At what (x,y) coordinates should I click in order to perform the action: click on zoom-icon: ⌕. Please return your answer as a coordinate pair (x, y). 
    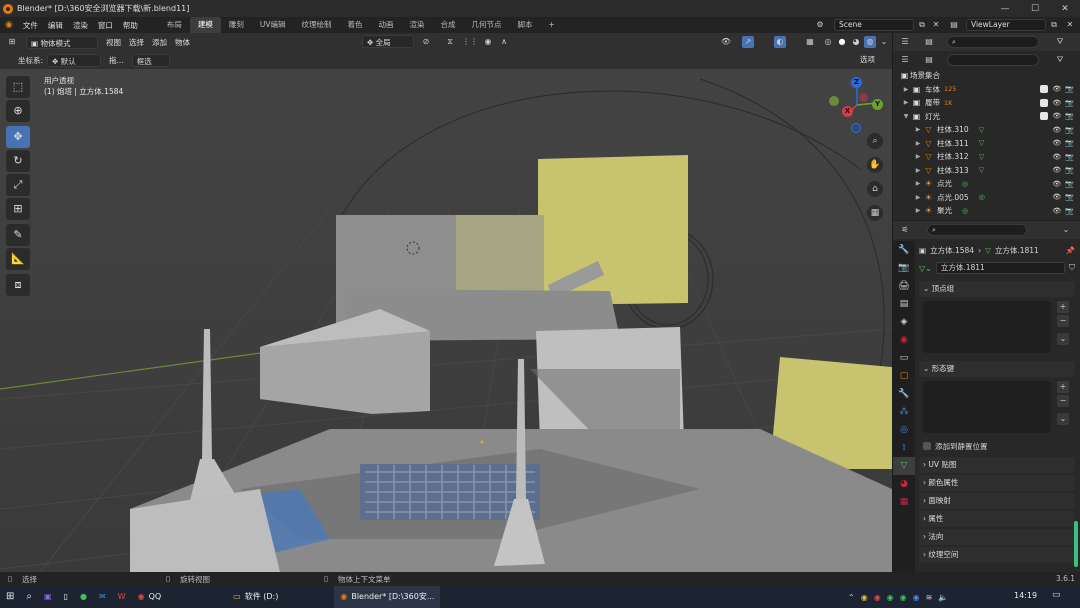
    Looking at the image, I should click on (875, 141).